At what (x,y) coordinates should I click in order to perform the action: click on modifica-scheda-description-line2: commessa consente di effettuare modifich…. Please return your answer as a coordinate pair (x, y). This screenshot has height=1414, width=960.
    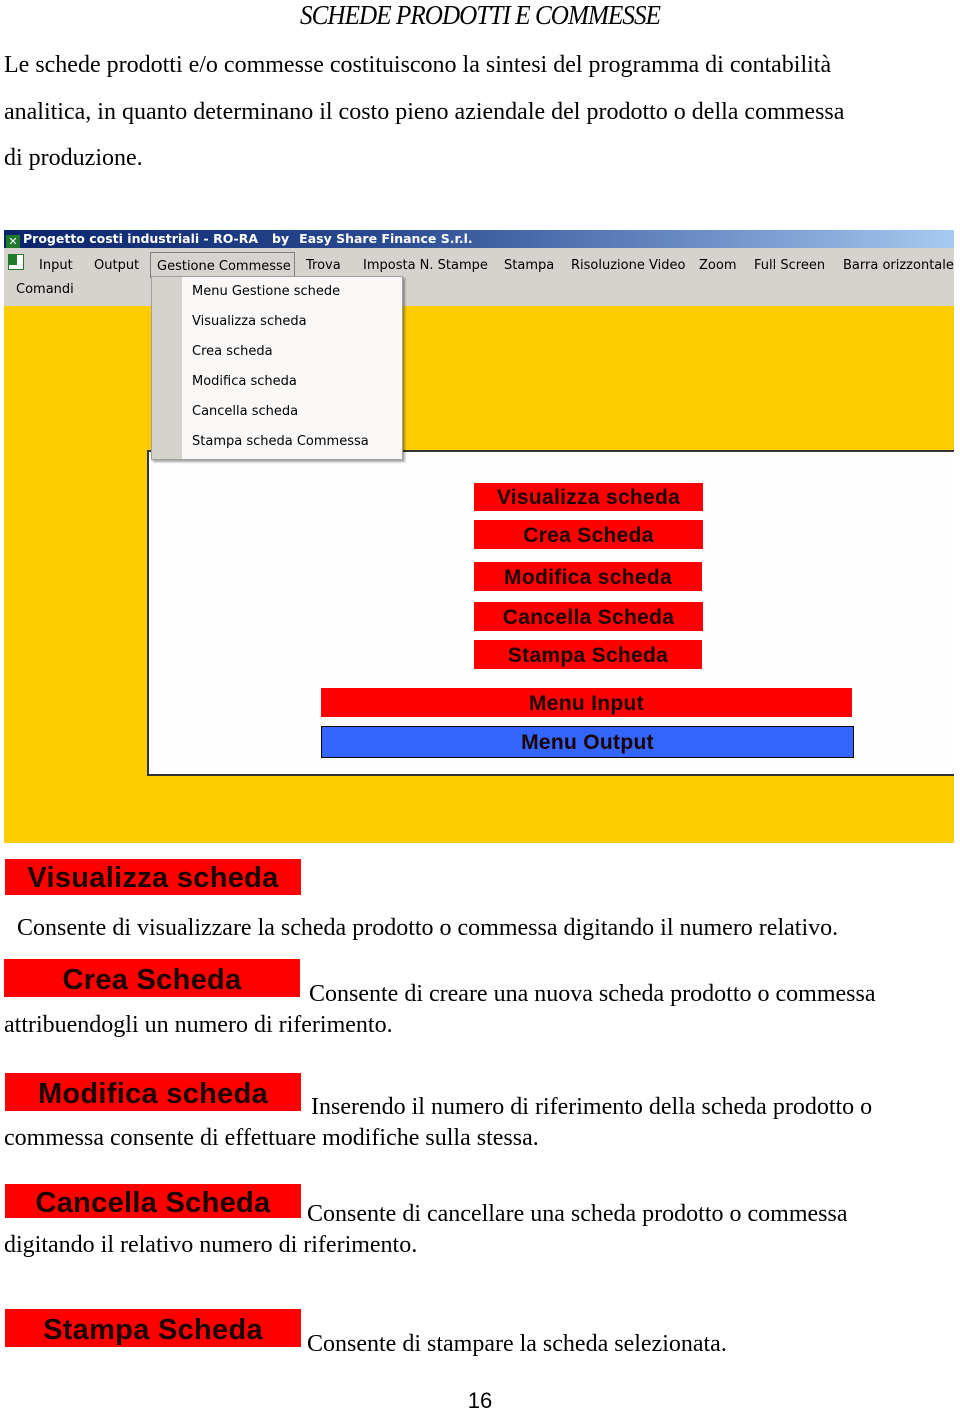
    Looking at the image, I should click on (271, 1138).